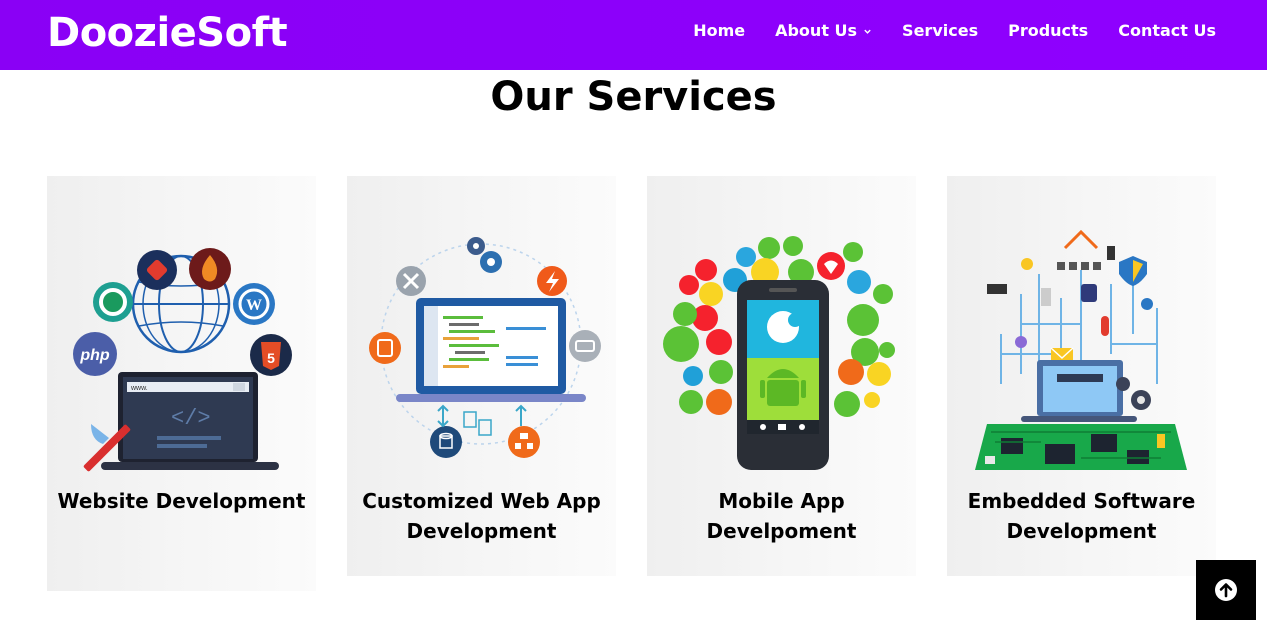  I want to click on back-to-top-button, so click(1226, 590).